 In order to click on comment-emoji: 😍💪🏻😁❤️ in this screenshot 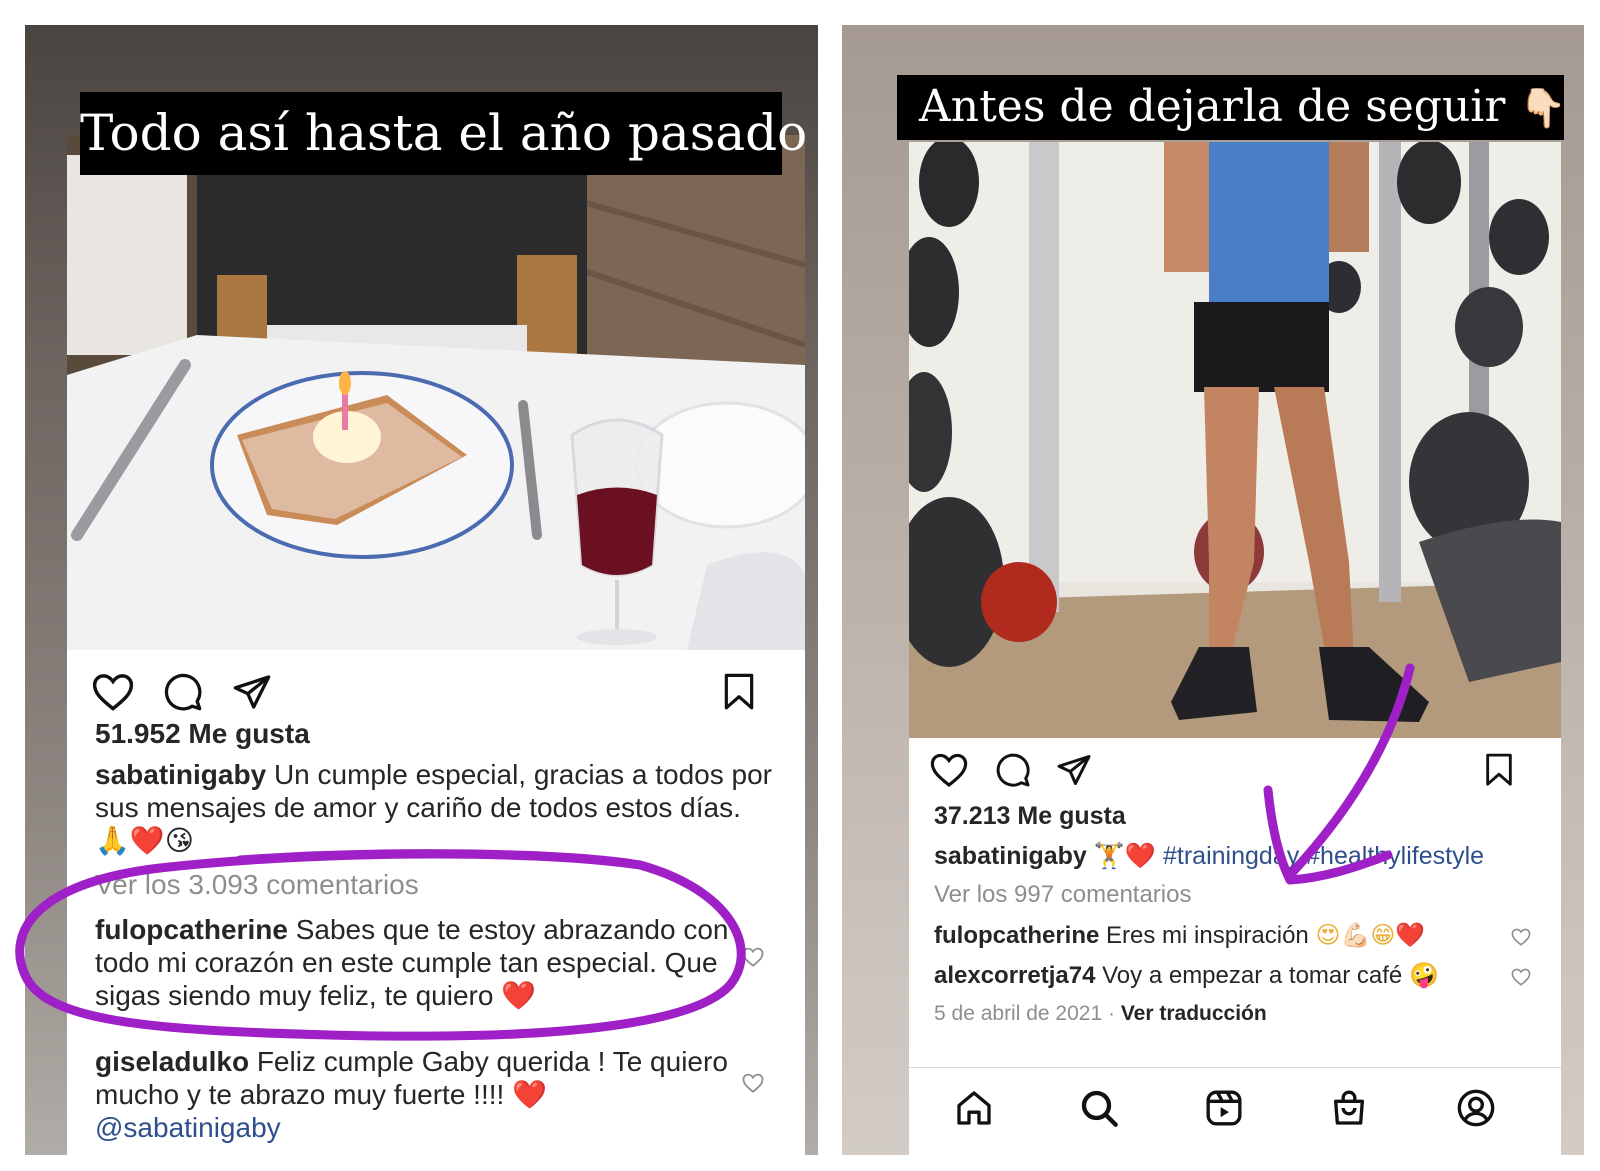, I will do `click(1370, 935)`.